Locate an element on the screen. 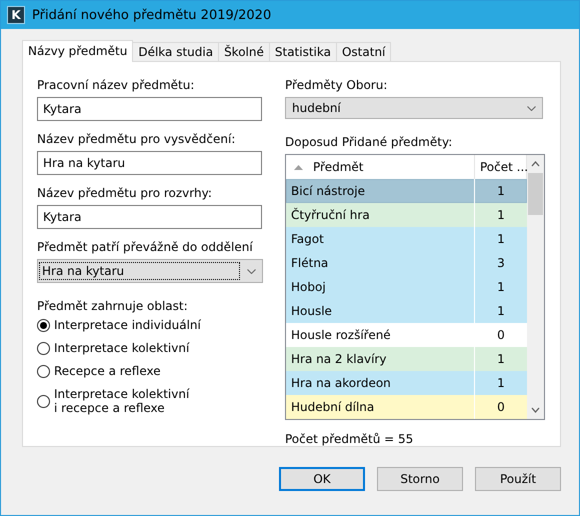 This screenshot has height=516, width=580. app-icon: K is located at coordinates (16, 15).